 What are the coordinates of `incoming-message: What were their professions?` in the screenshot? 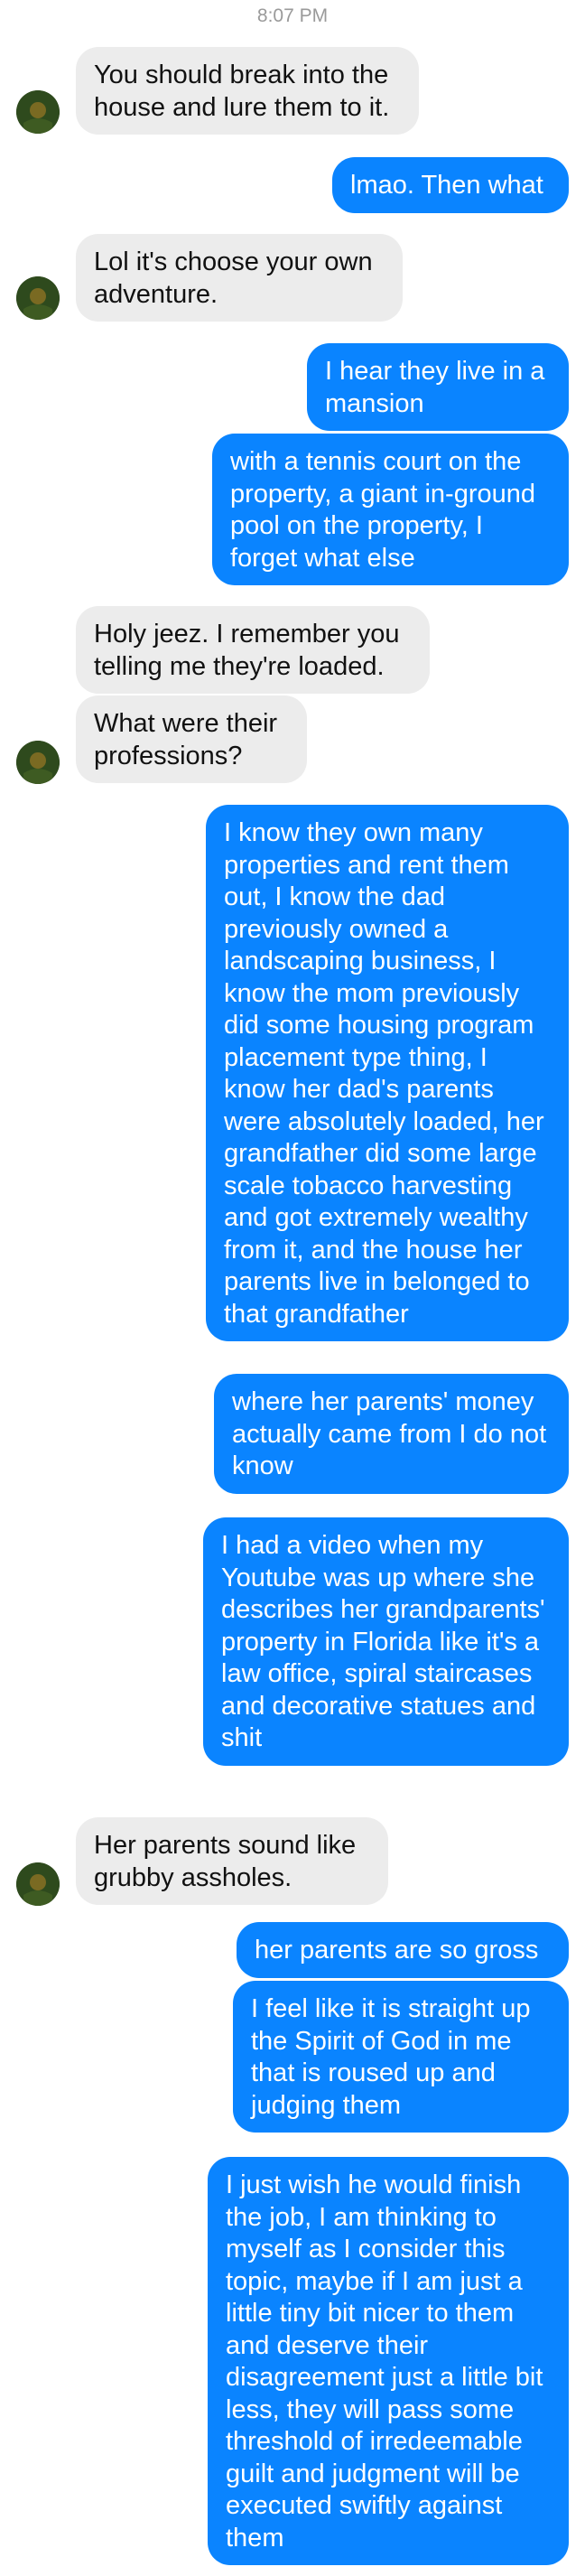 It's located at (191, 739).